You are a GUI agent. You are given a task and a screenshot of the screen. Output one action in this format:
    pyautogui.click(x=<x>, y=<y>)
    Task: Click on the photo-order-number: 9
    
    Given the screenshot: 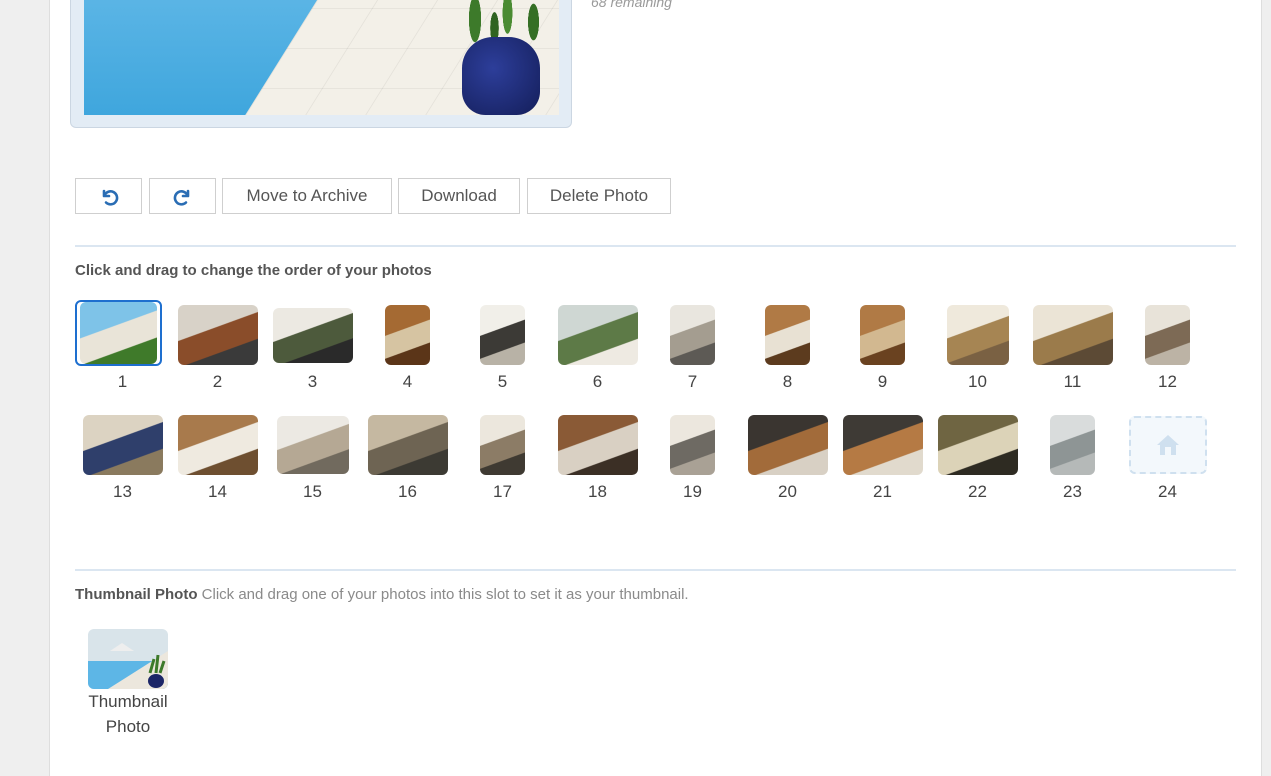 What is the action you would take?
    pyautogui.click(x=882, y=381)
    